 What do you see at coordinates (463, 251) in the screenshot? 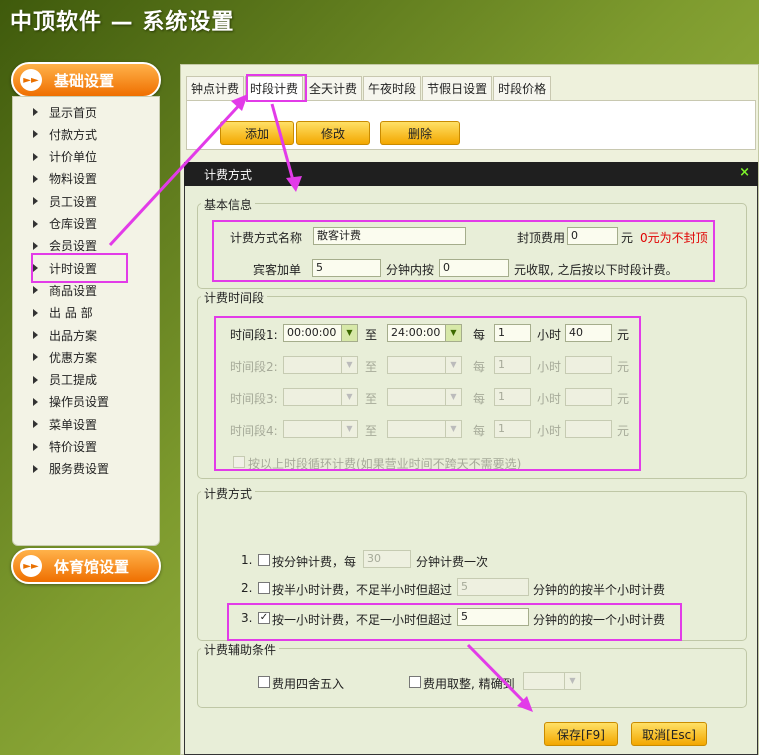
I see `highlight-basic-info` at bounding box center [463, 251].